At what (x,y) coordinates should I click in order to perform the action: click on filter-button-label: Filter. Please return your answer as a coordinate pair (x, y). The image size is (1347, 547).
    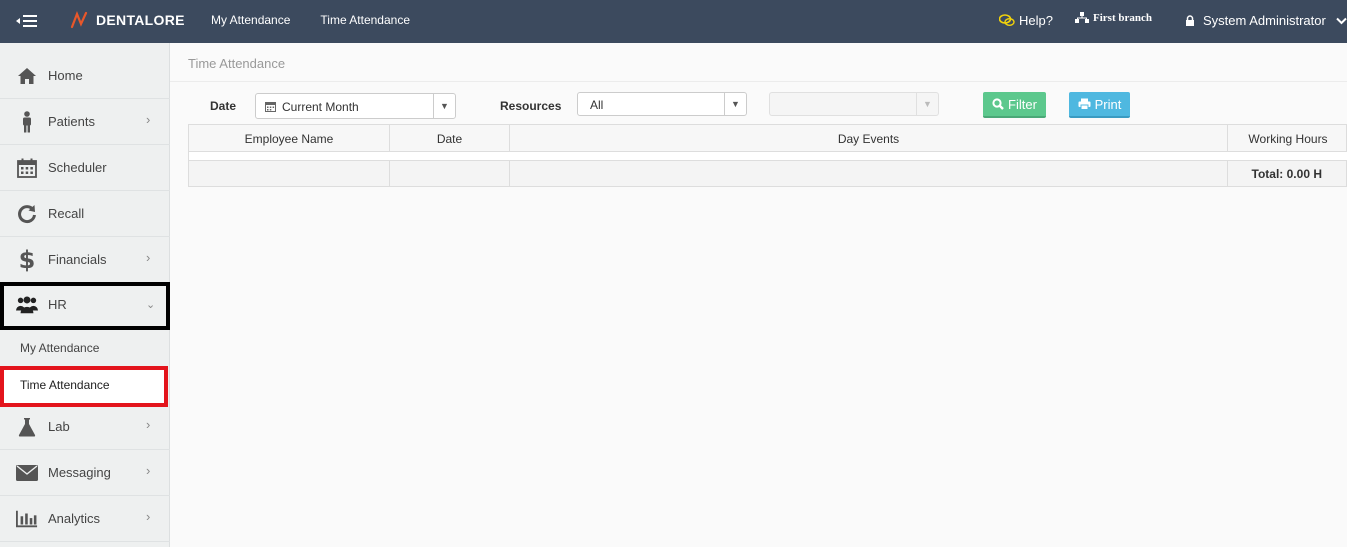
    Looking at the image, I should click on (1022, 104).